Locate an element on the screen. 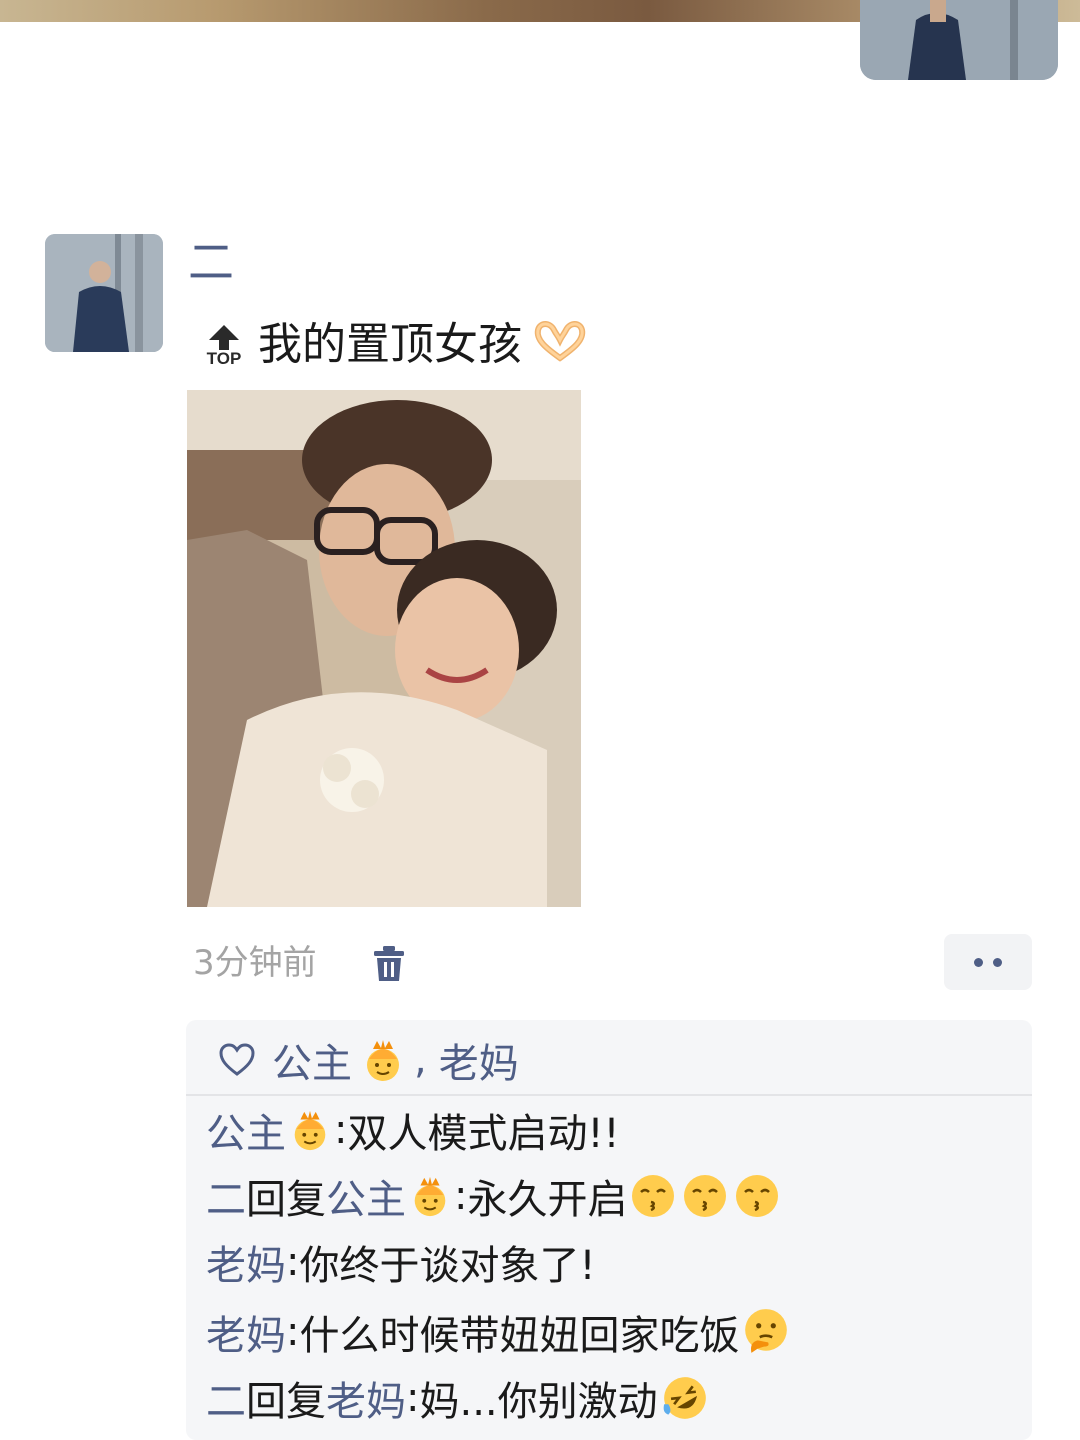 The image size is (1080, 1440). comment-text: 你终于谈对象了! is located at coordinates (447, 1266).